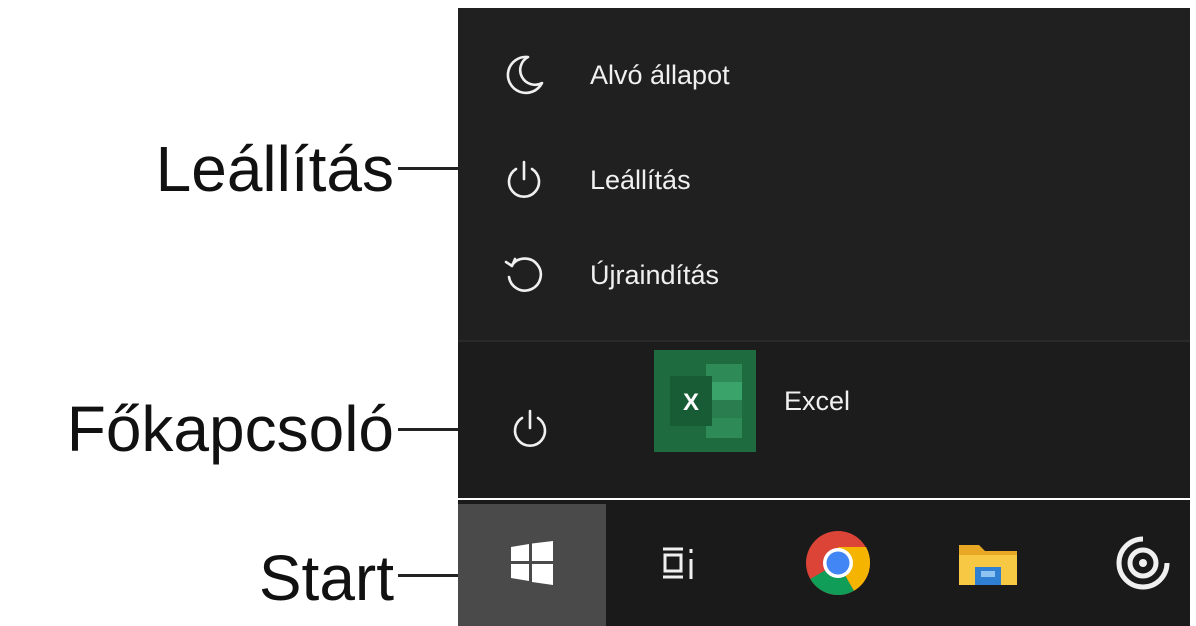 The image size is (1196, 626). What do you see at coordinates (655, 274) in the screenshot?
I see `menu-item-restart-label: Újraindítás` at bounding box center [655, 274].